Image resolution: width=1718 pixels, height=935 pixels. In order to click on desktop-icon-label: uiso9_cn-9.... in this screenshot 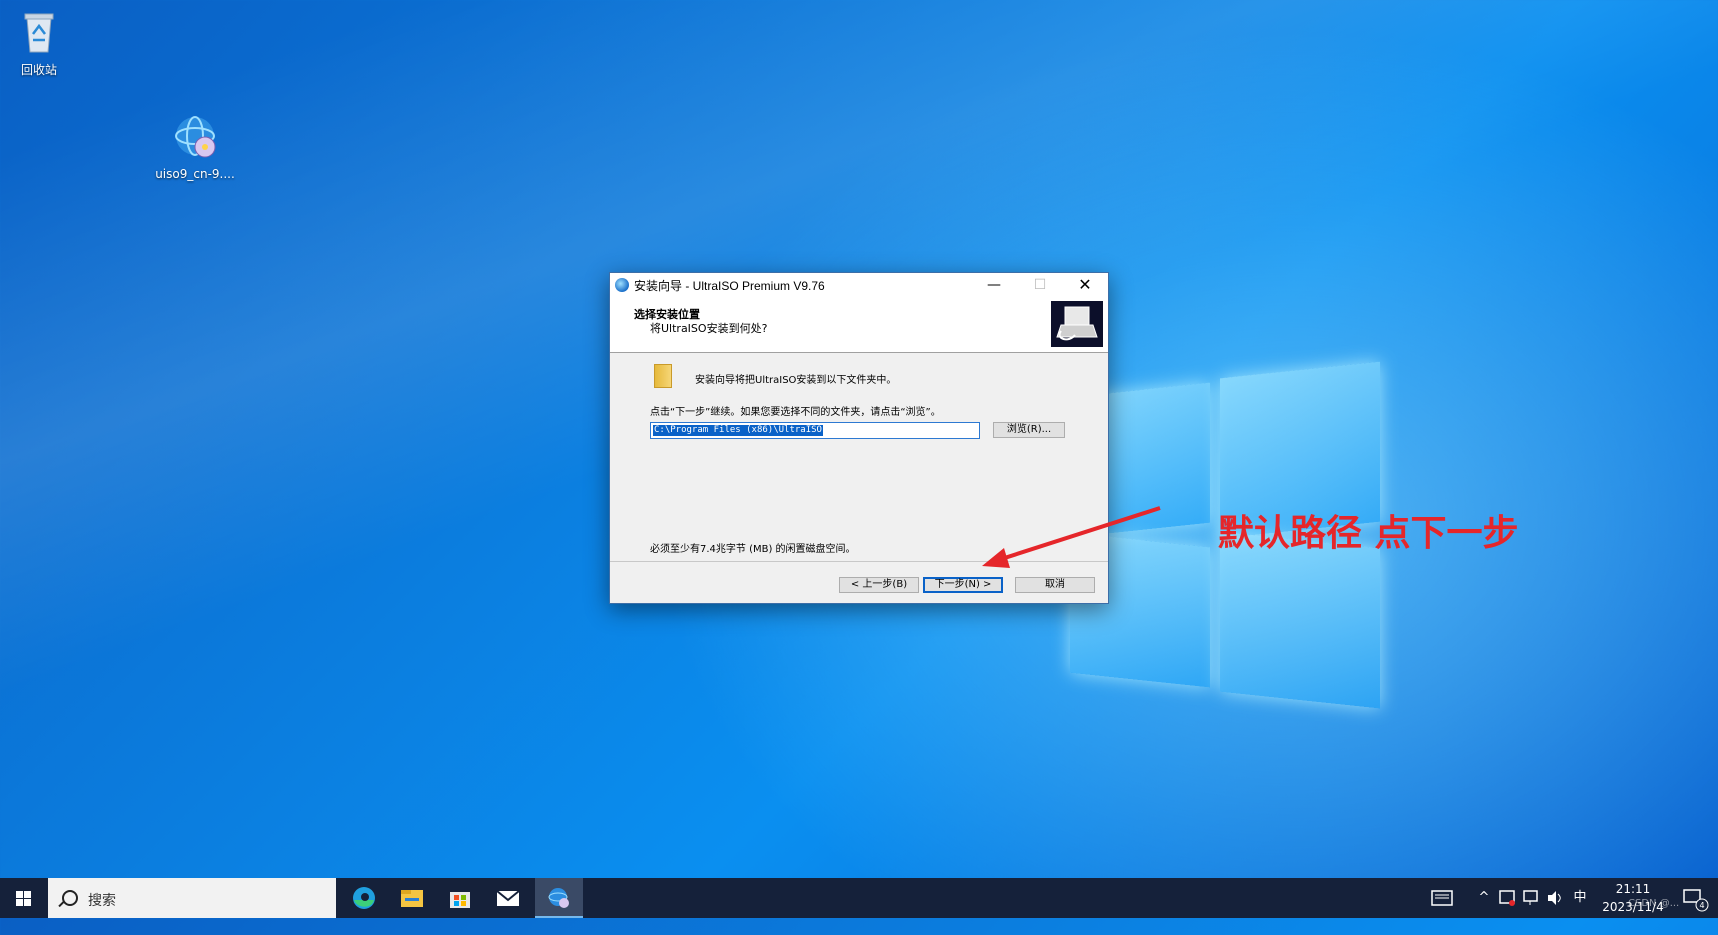, I will do `click(195, 174)`.